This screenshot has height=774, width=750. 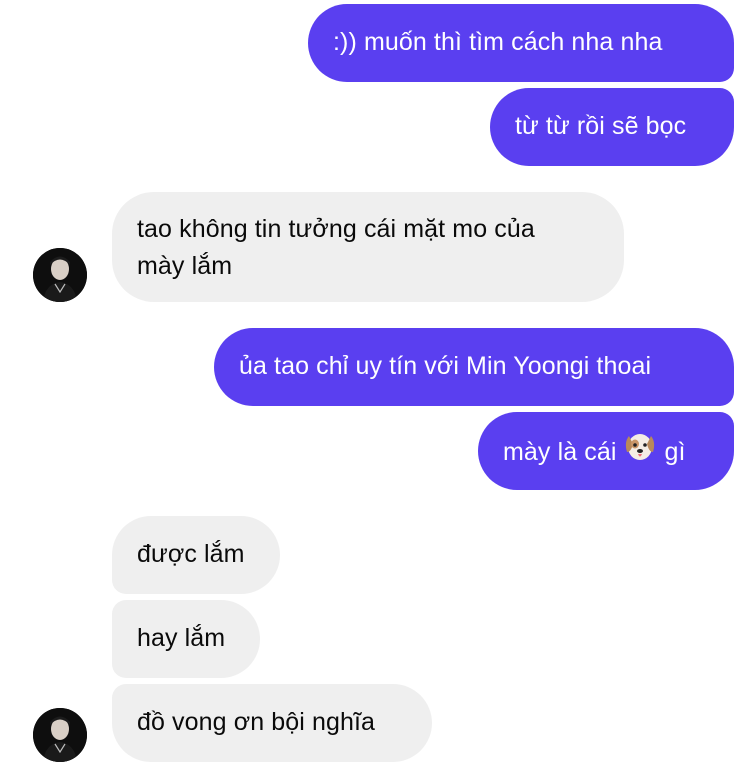 What do you see at coordinates (181, 638) in the screenshot?
I see `message-text: hay lắm` at bounding box center [181, 638].